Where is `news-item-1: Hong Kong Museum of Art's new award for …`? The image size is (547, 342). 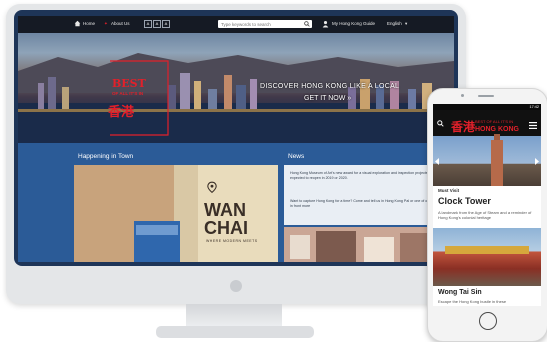
news-item-1: Hong Kong Museum of Art's new award for … is located at coordinates (365, 176).